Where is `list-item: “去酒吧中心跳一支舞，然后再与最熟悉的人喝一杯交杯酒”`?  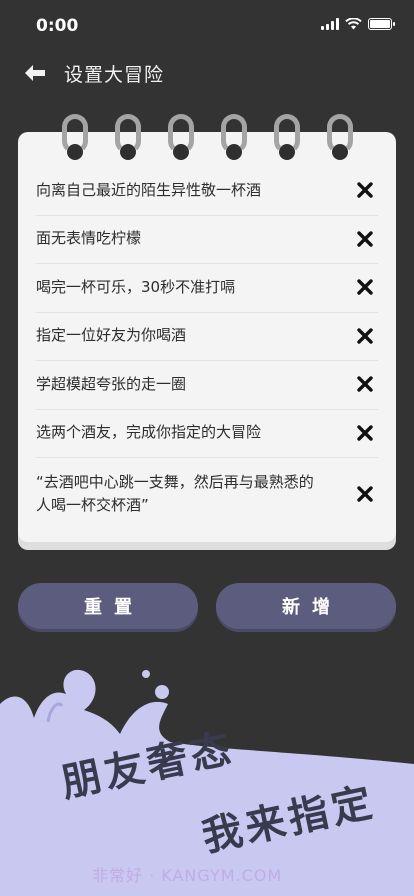 list-item: “去酒吧中心跳一支舞，然后再与最熟悉的人喝一杯交杯酒” is located at coordinates (207, 493).